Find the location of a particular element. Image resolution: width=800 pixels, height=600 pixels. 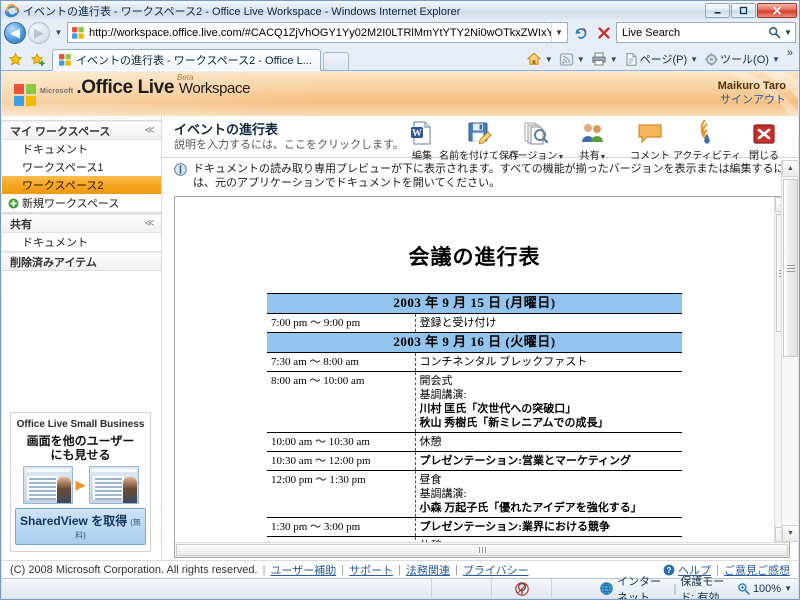

agenda-day-header: 2003 年 9 月 15 日 (月曜日) is located at coordinates (474, 303).